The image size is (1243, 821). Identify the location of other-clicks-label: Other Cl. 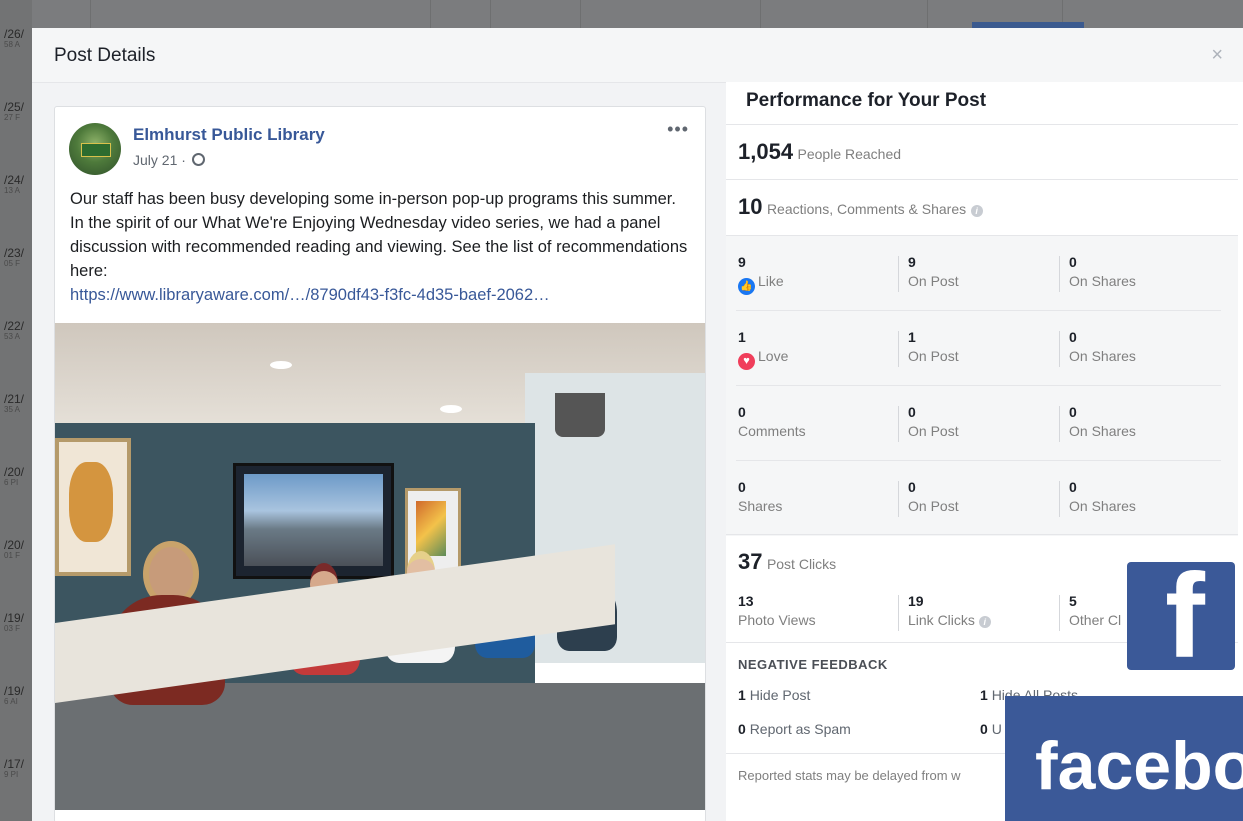
(1095, 620).